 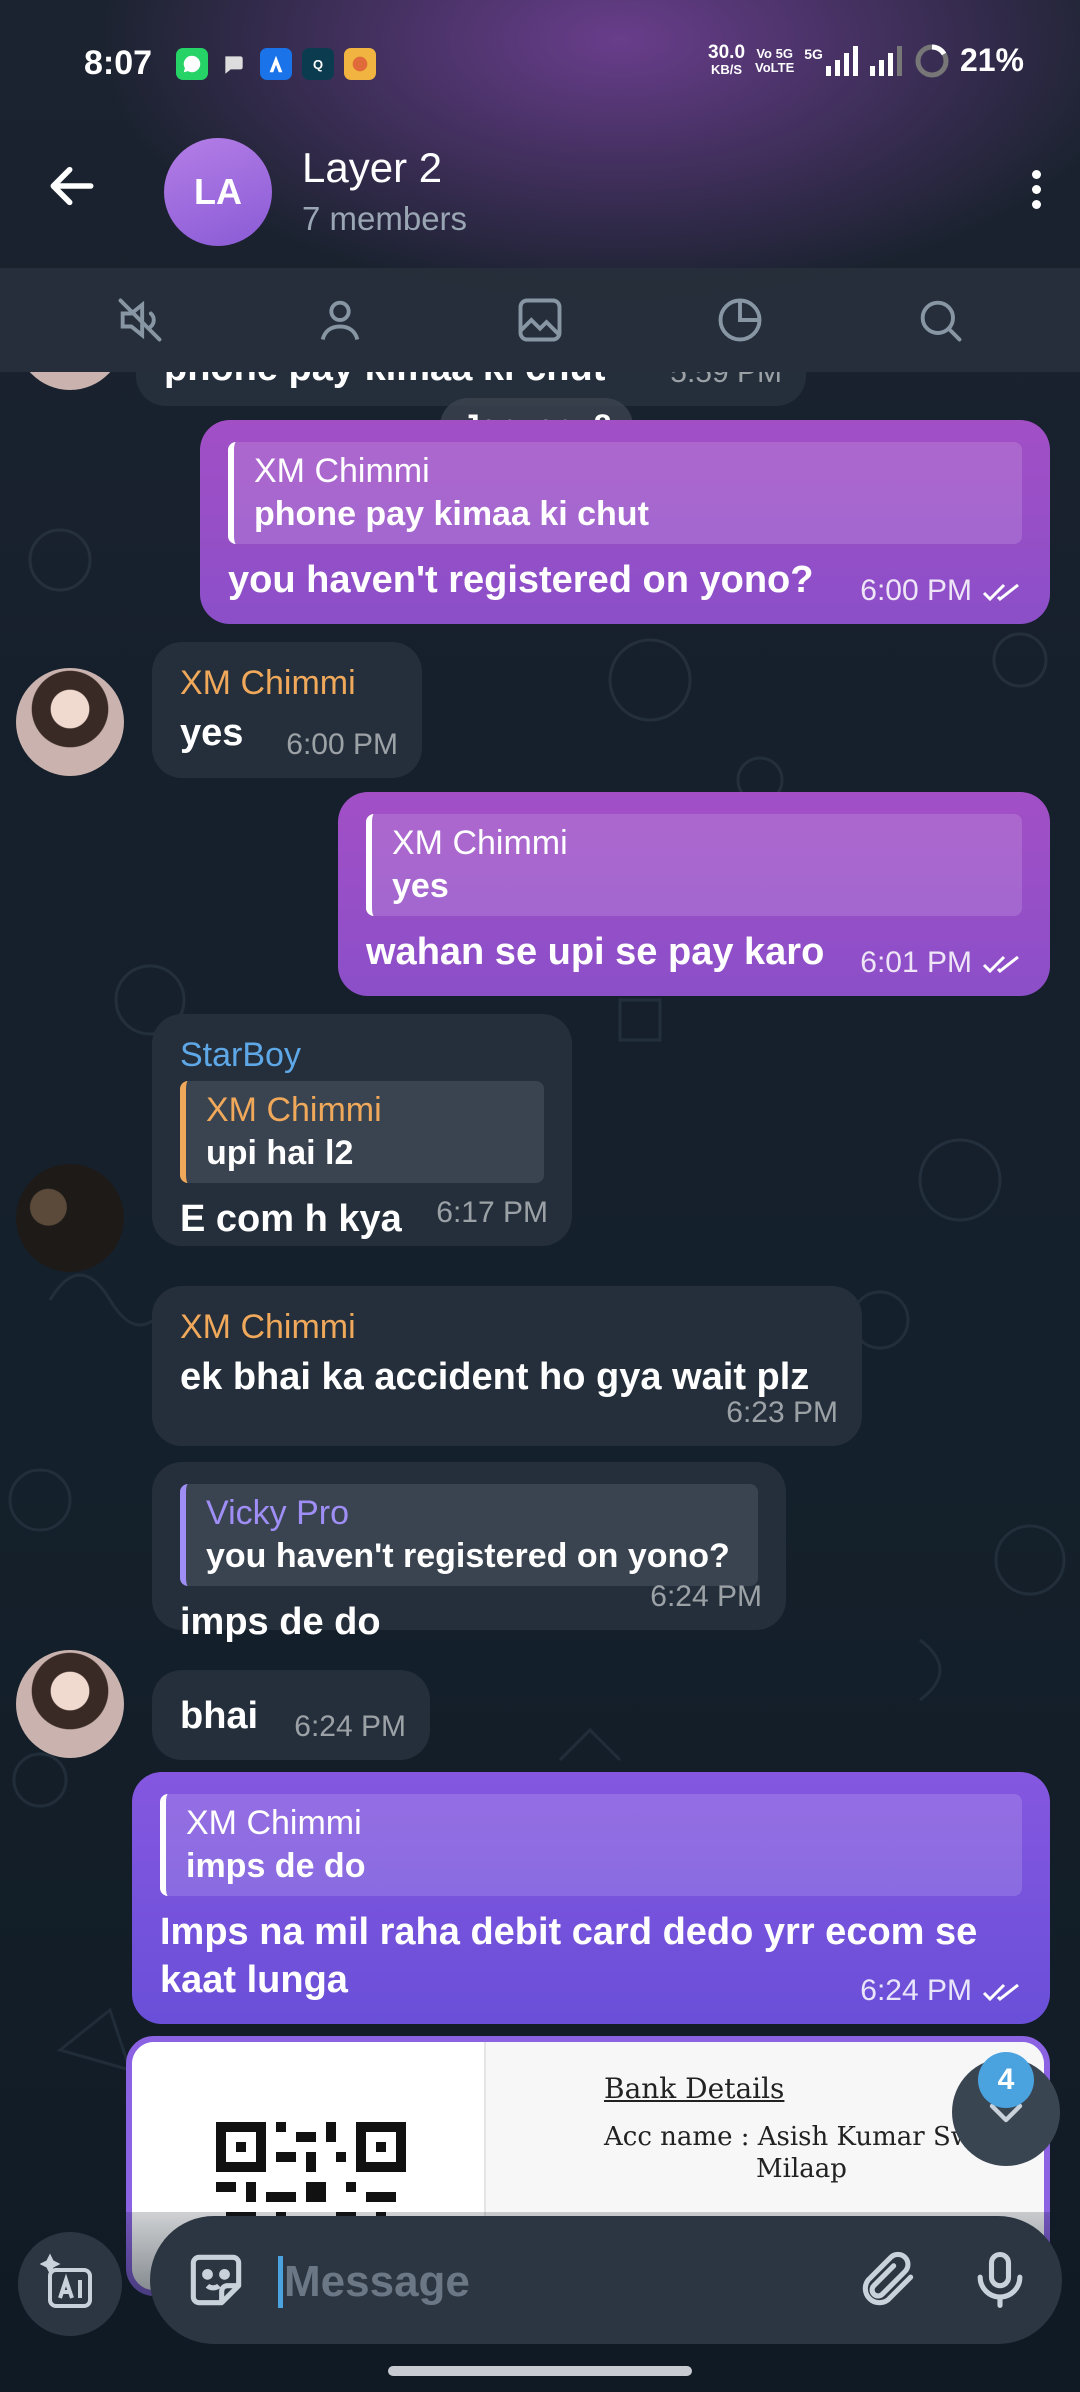 I want to click on member-count: 7 members, so click(x=385, y=218).